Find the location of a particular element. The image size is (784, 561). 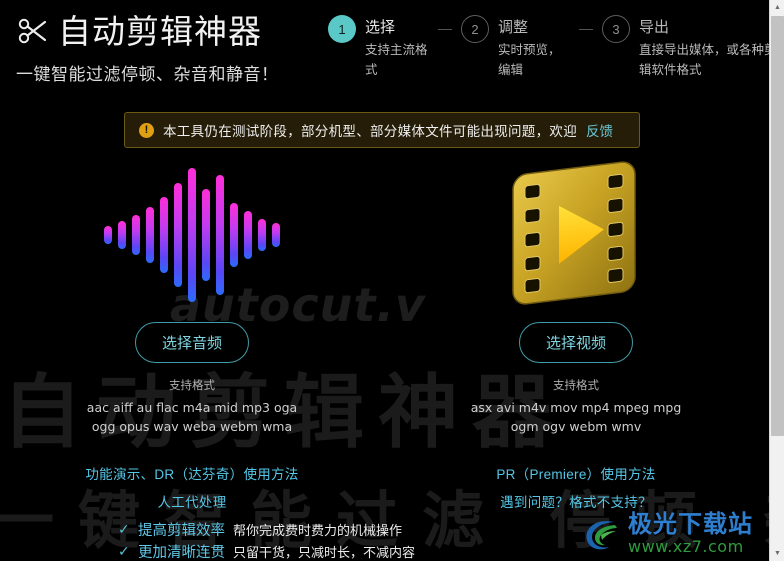

feedback-link: 反馈 is located at coordinates (599, 130).